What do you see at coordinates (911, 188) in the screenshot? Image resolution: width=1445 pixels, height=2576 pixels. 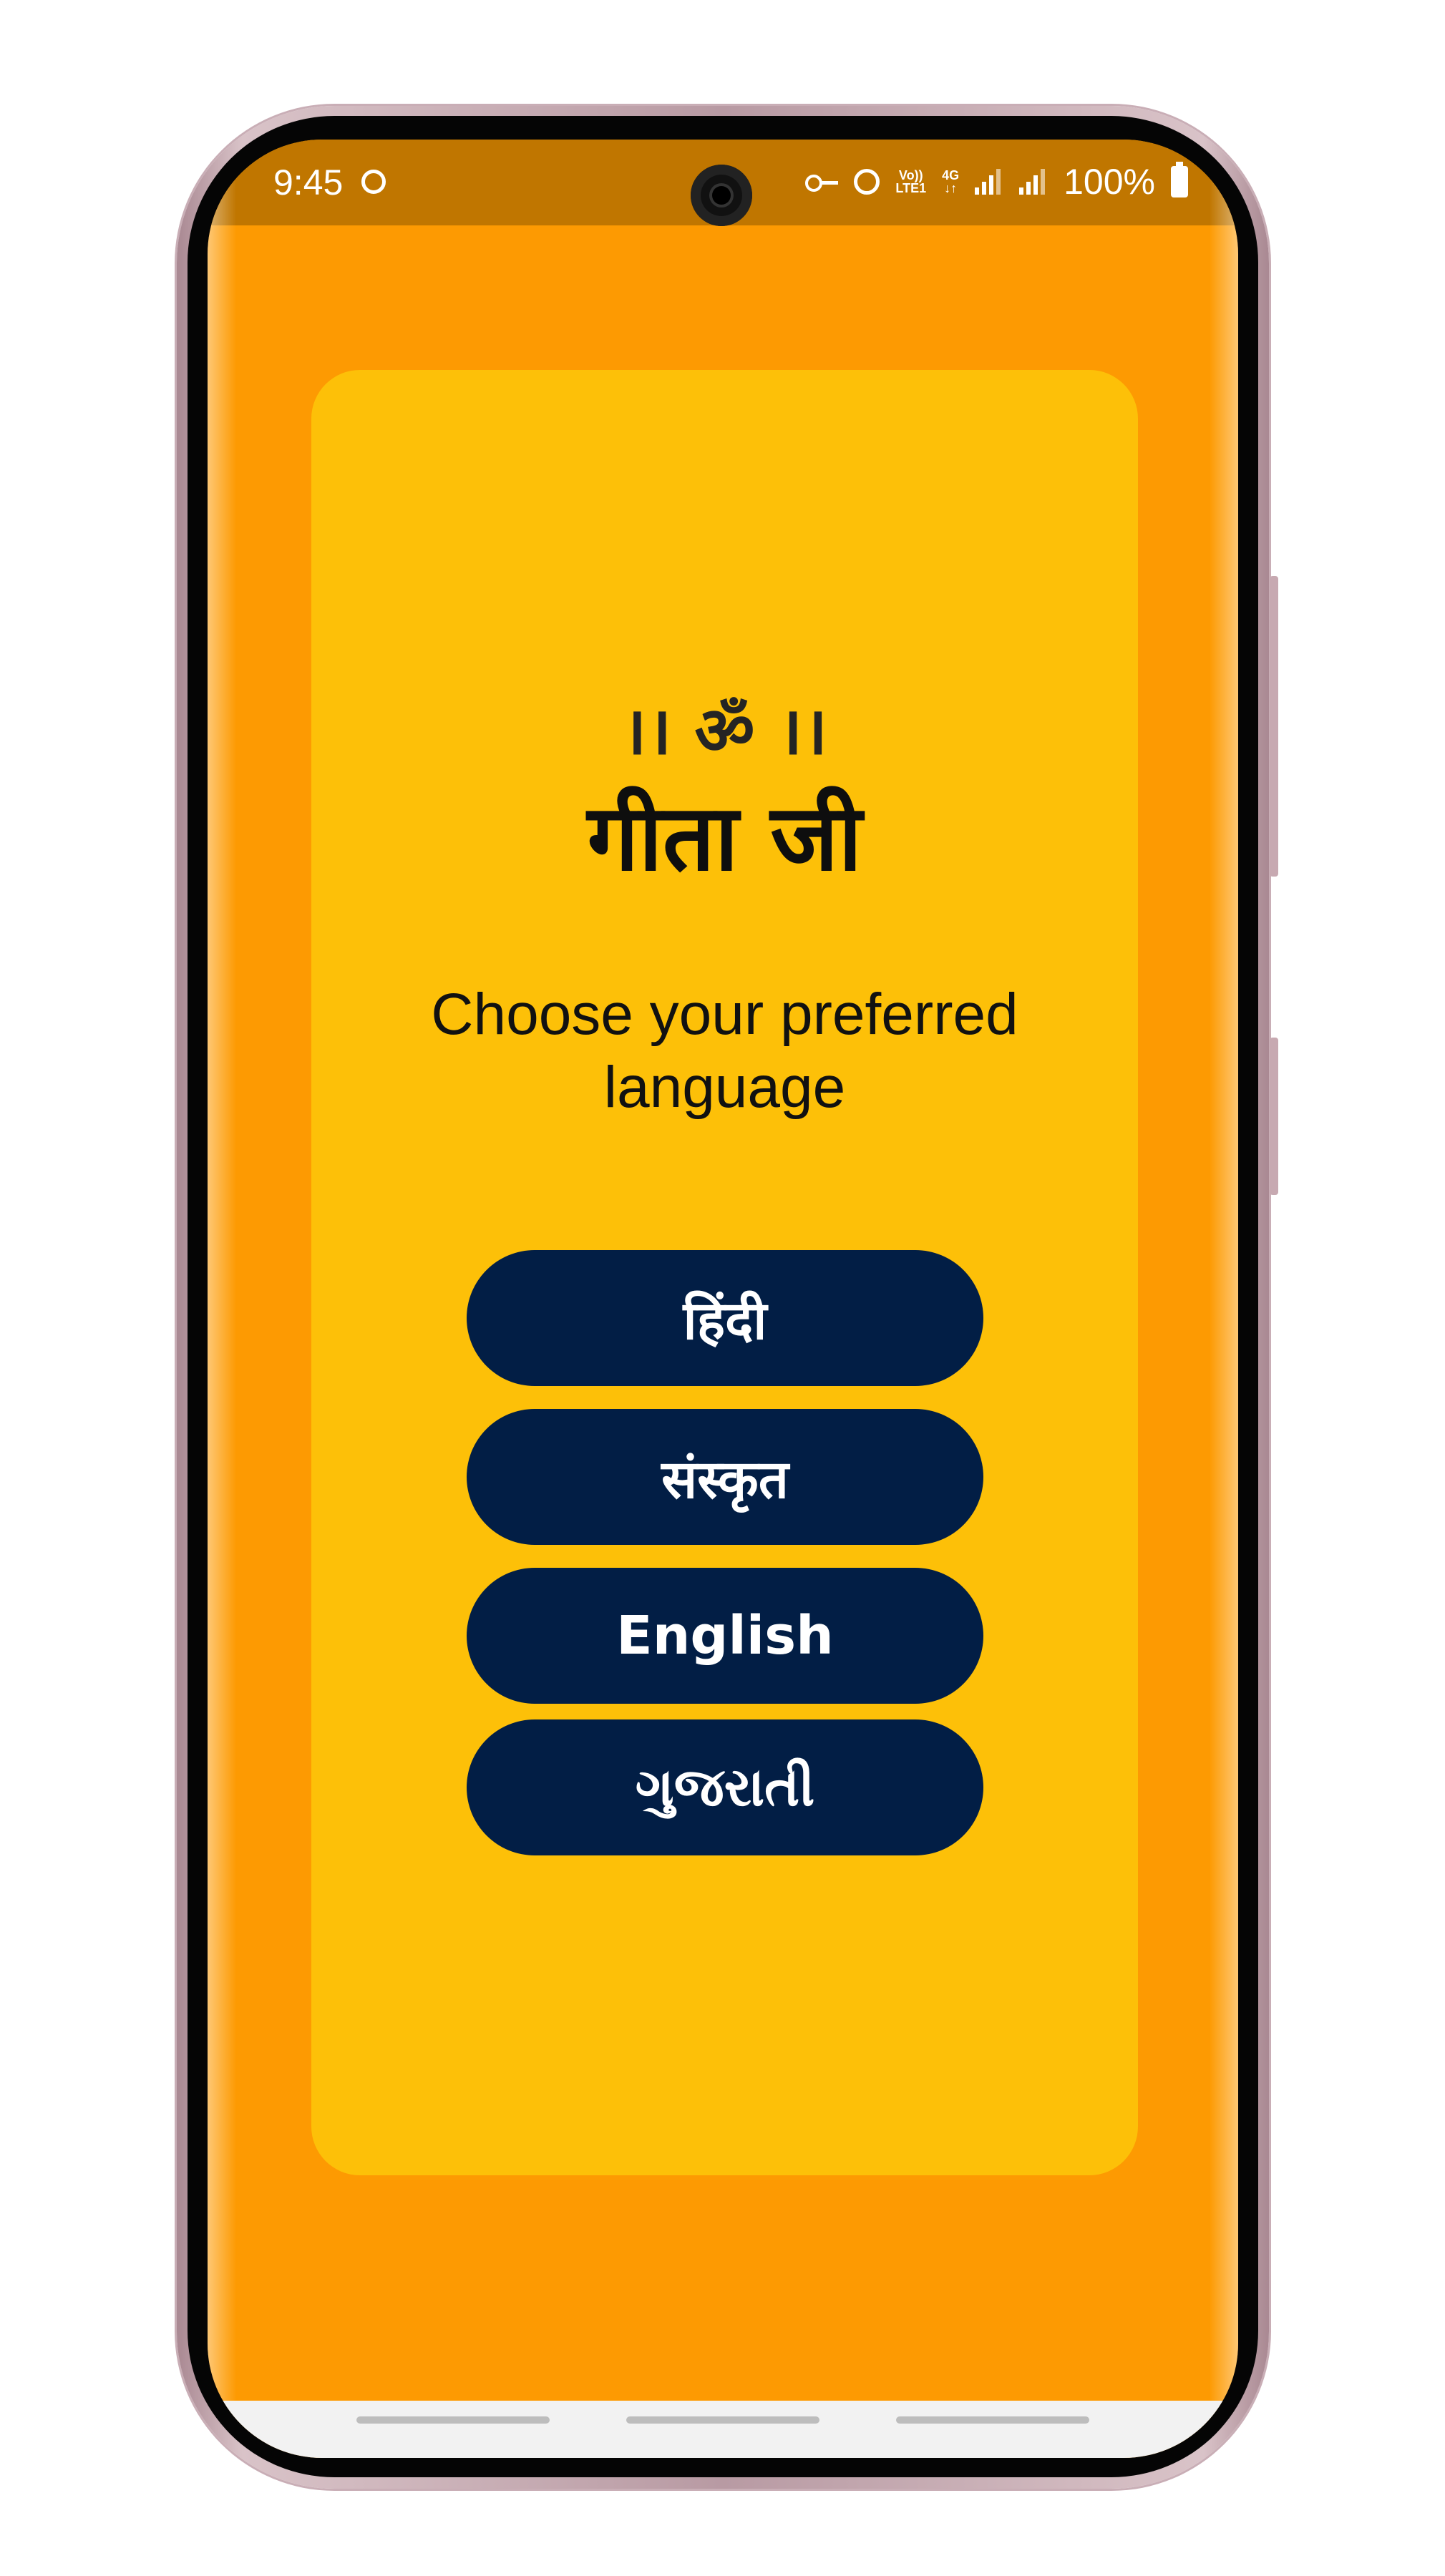 I see `volte-bottom-label: LTE1` at bounding box center [911, 188].